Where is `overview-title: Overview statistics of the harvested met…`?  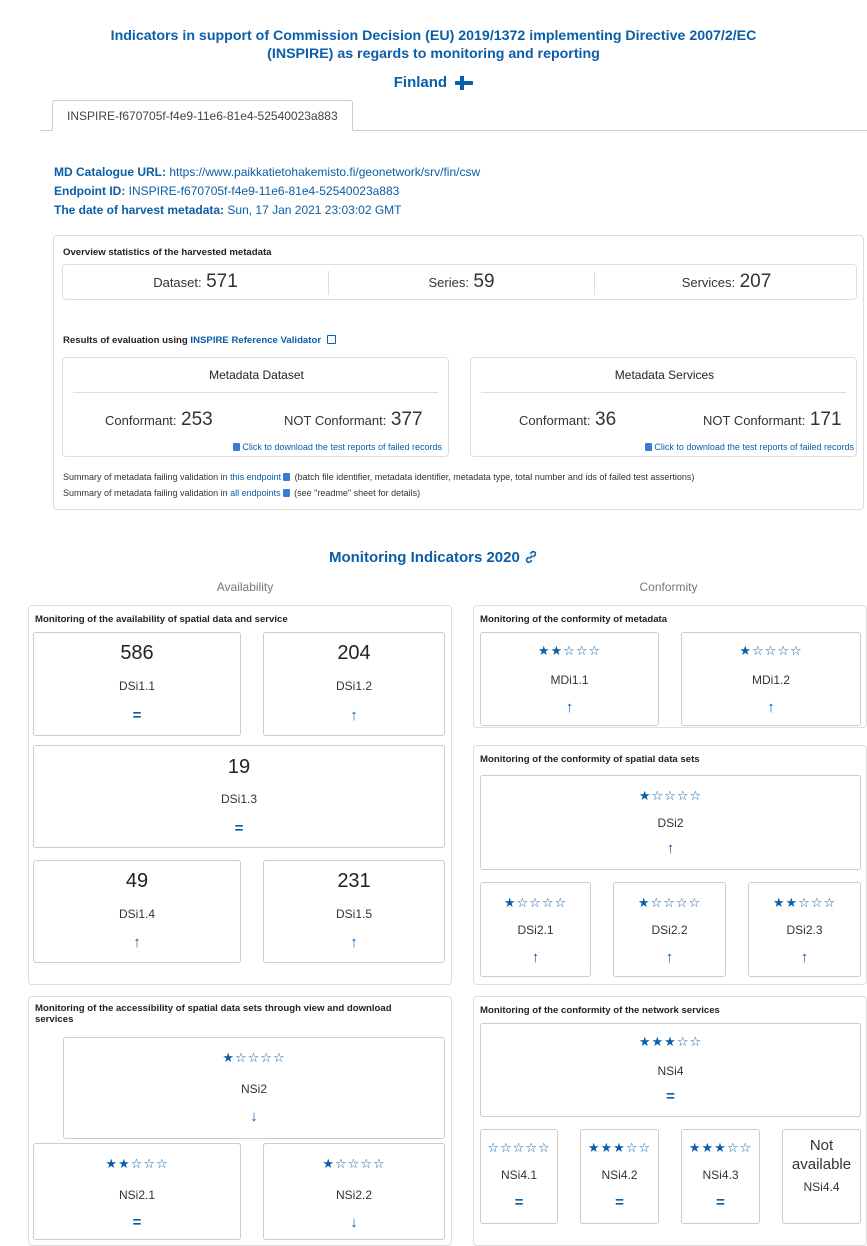 overview-title: Overview statistics of the harvested met… is located at coordinates (167, 252).